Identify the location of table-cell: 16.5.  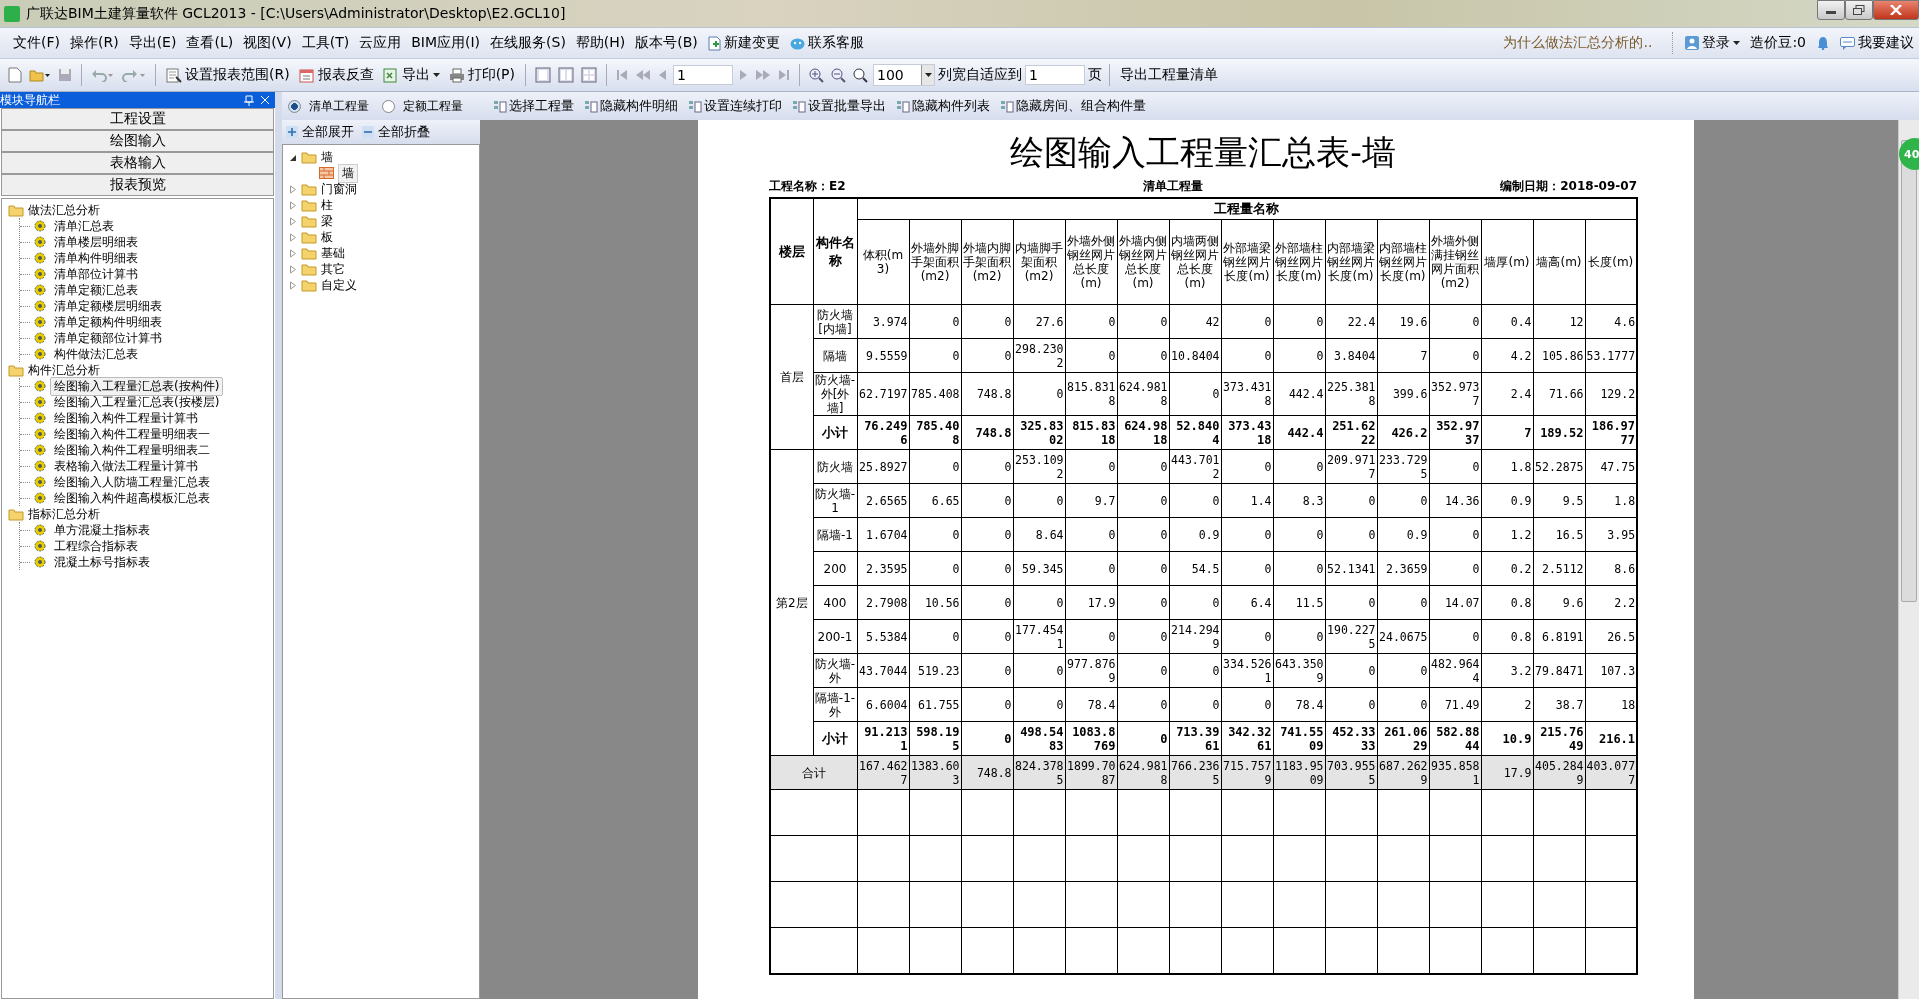
(1559, 534).